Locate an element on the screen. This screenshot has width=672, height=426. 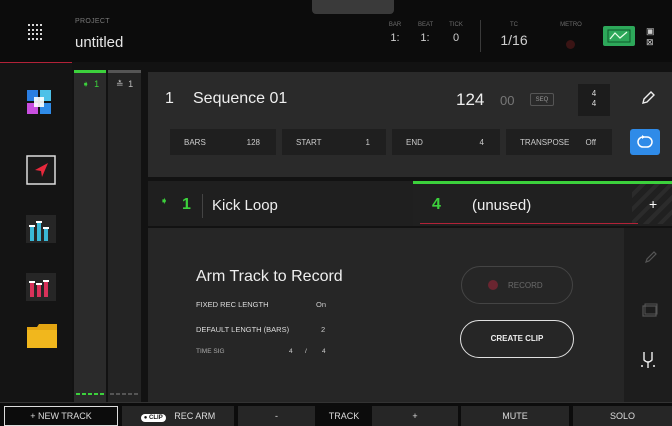
rec-arm-button: ● CLIP REC ARM is located at coordinates (178, 416).